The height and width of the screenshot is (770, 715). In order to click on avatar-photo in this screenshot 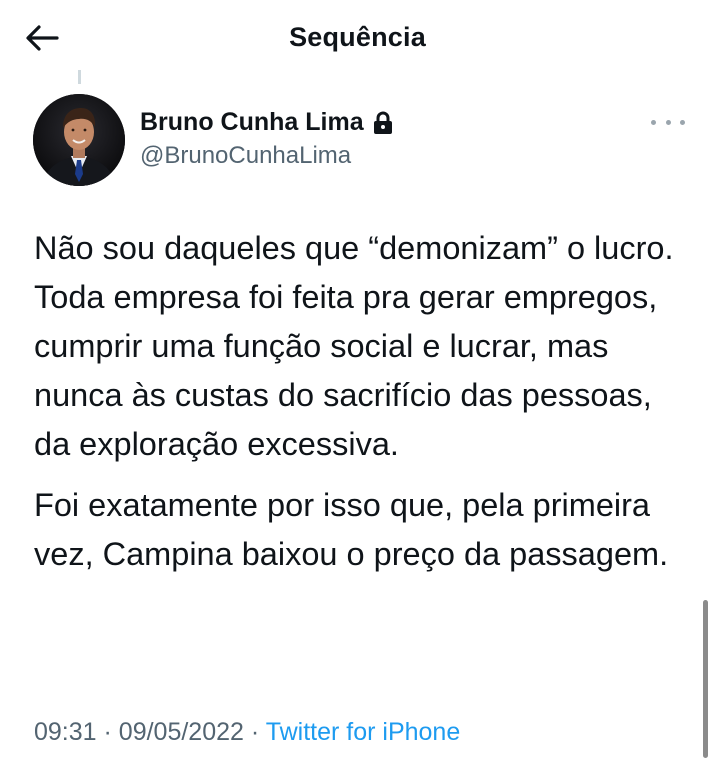, I will do `click(79, 140)`.